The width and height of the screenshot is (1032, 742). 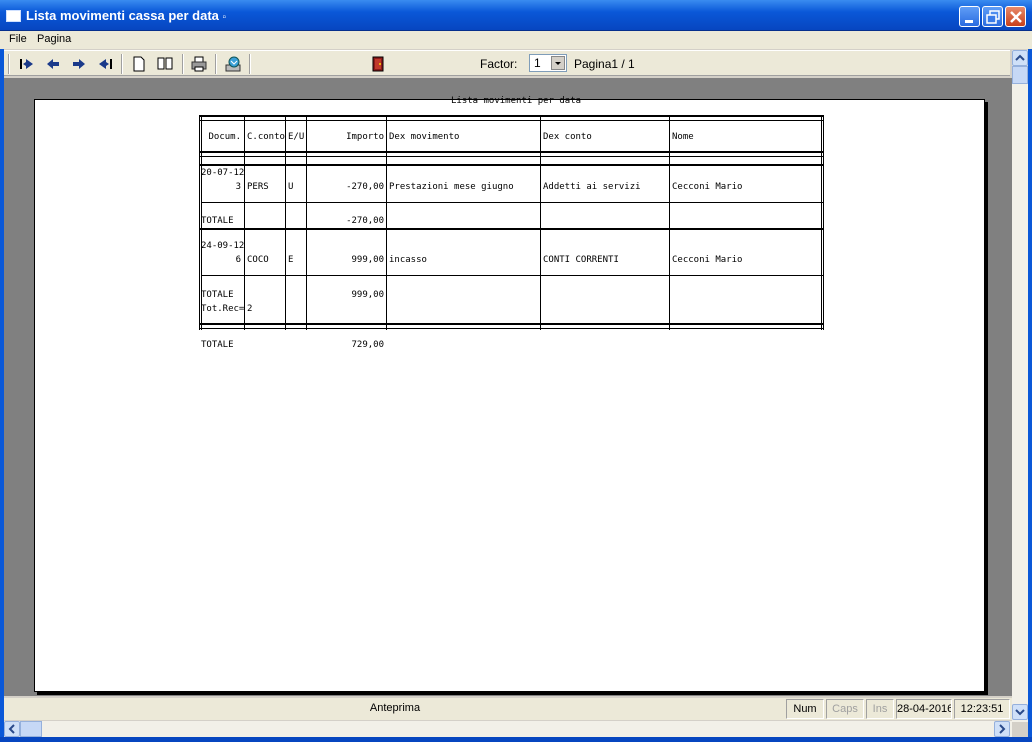 I want to click on window-title-text: Lista movimenti cassa per data, so click(x=122, y=15).